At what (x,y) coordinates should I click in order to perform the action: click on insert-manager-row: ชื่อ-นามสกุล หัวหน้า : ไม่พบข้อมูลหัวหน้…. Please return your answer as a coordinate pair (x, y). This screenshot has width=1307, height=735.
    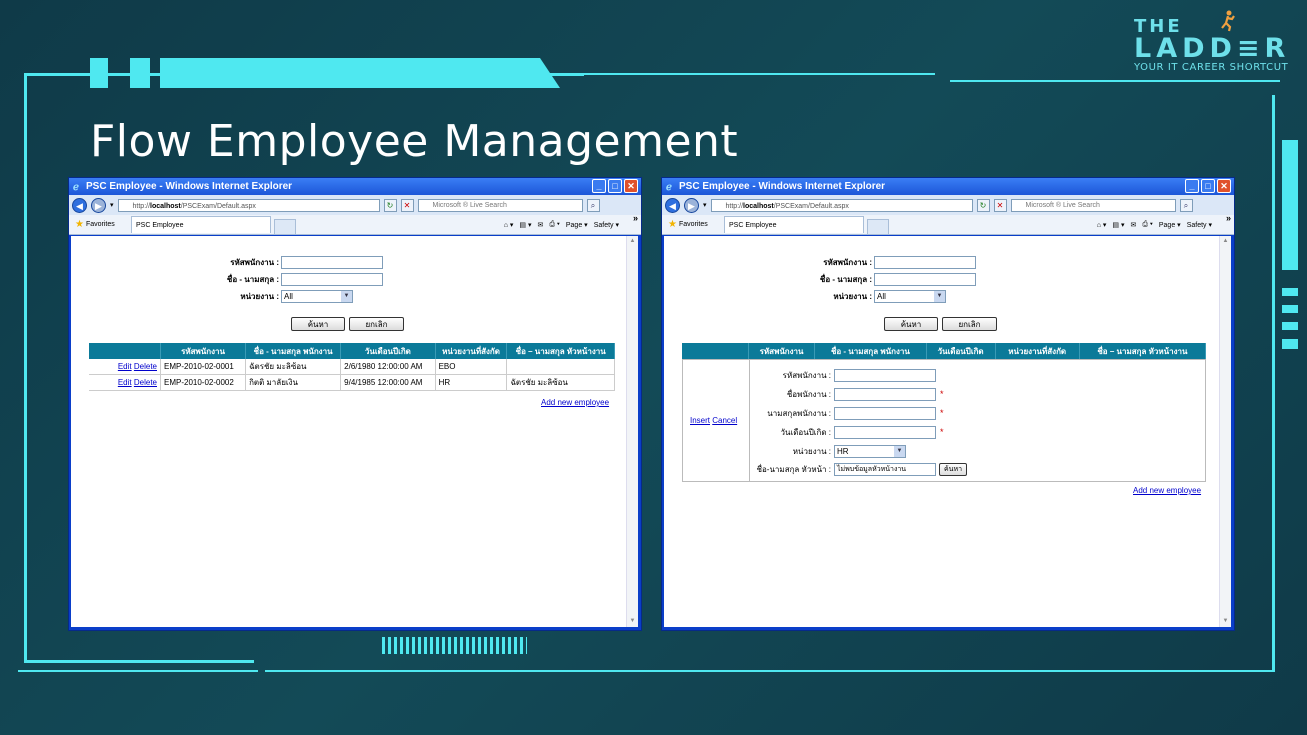
    Looking at the image, I should click on (859, 469).